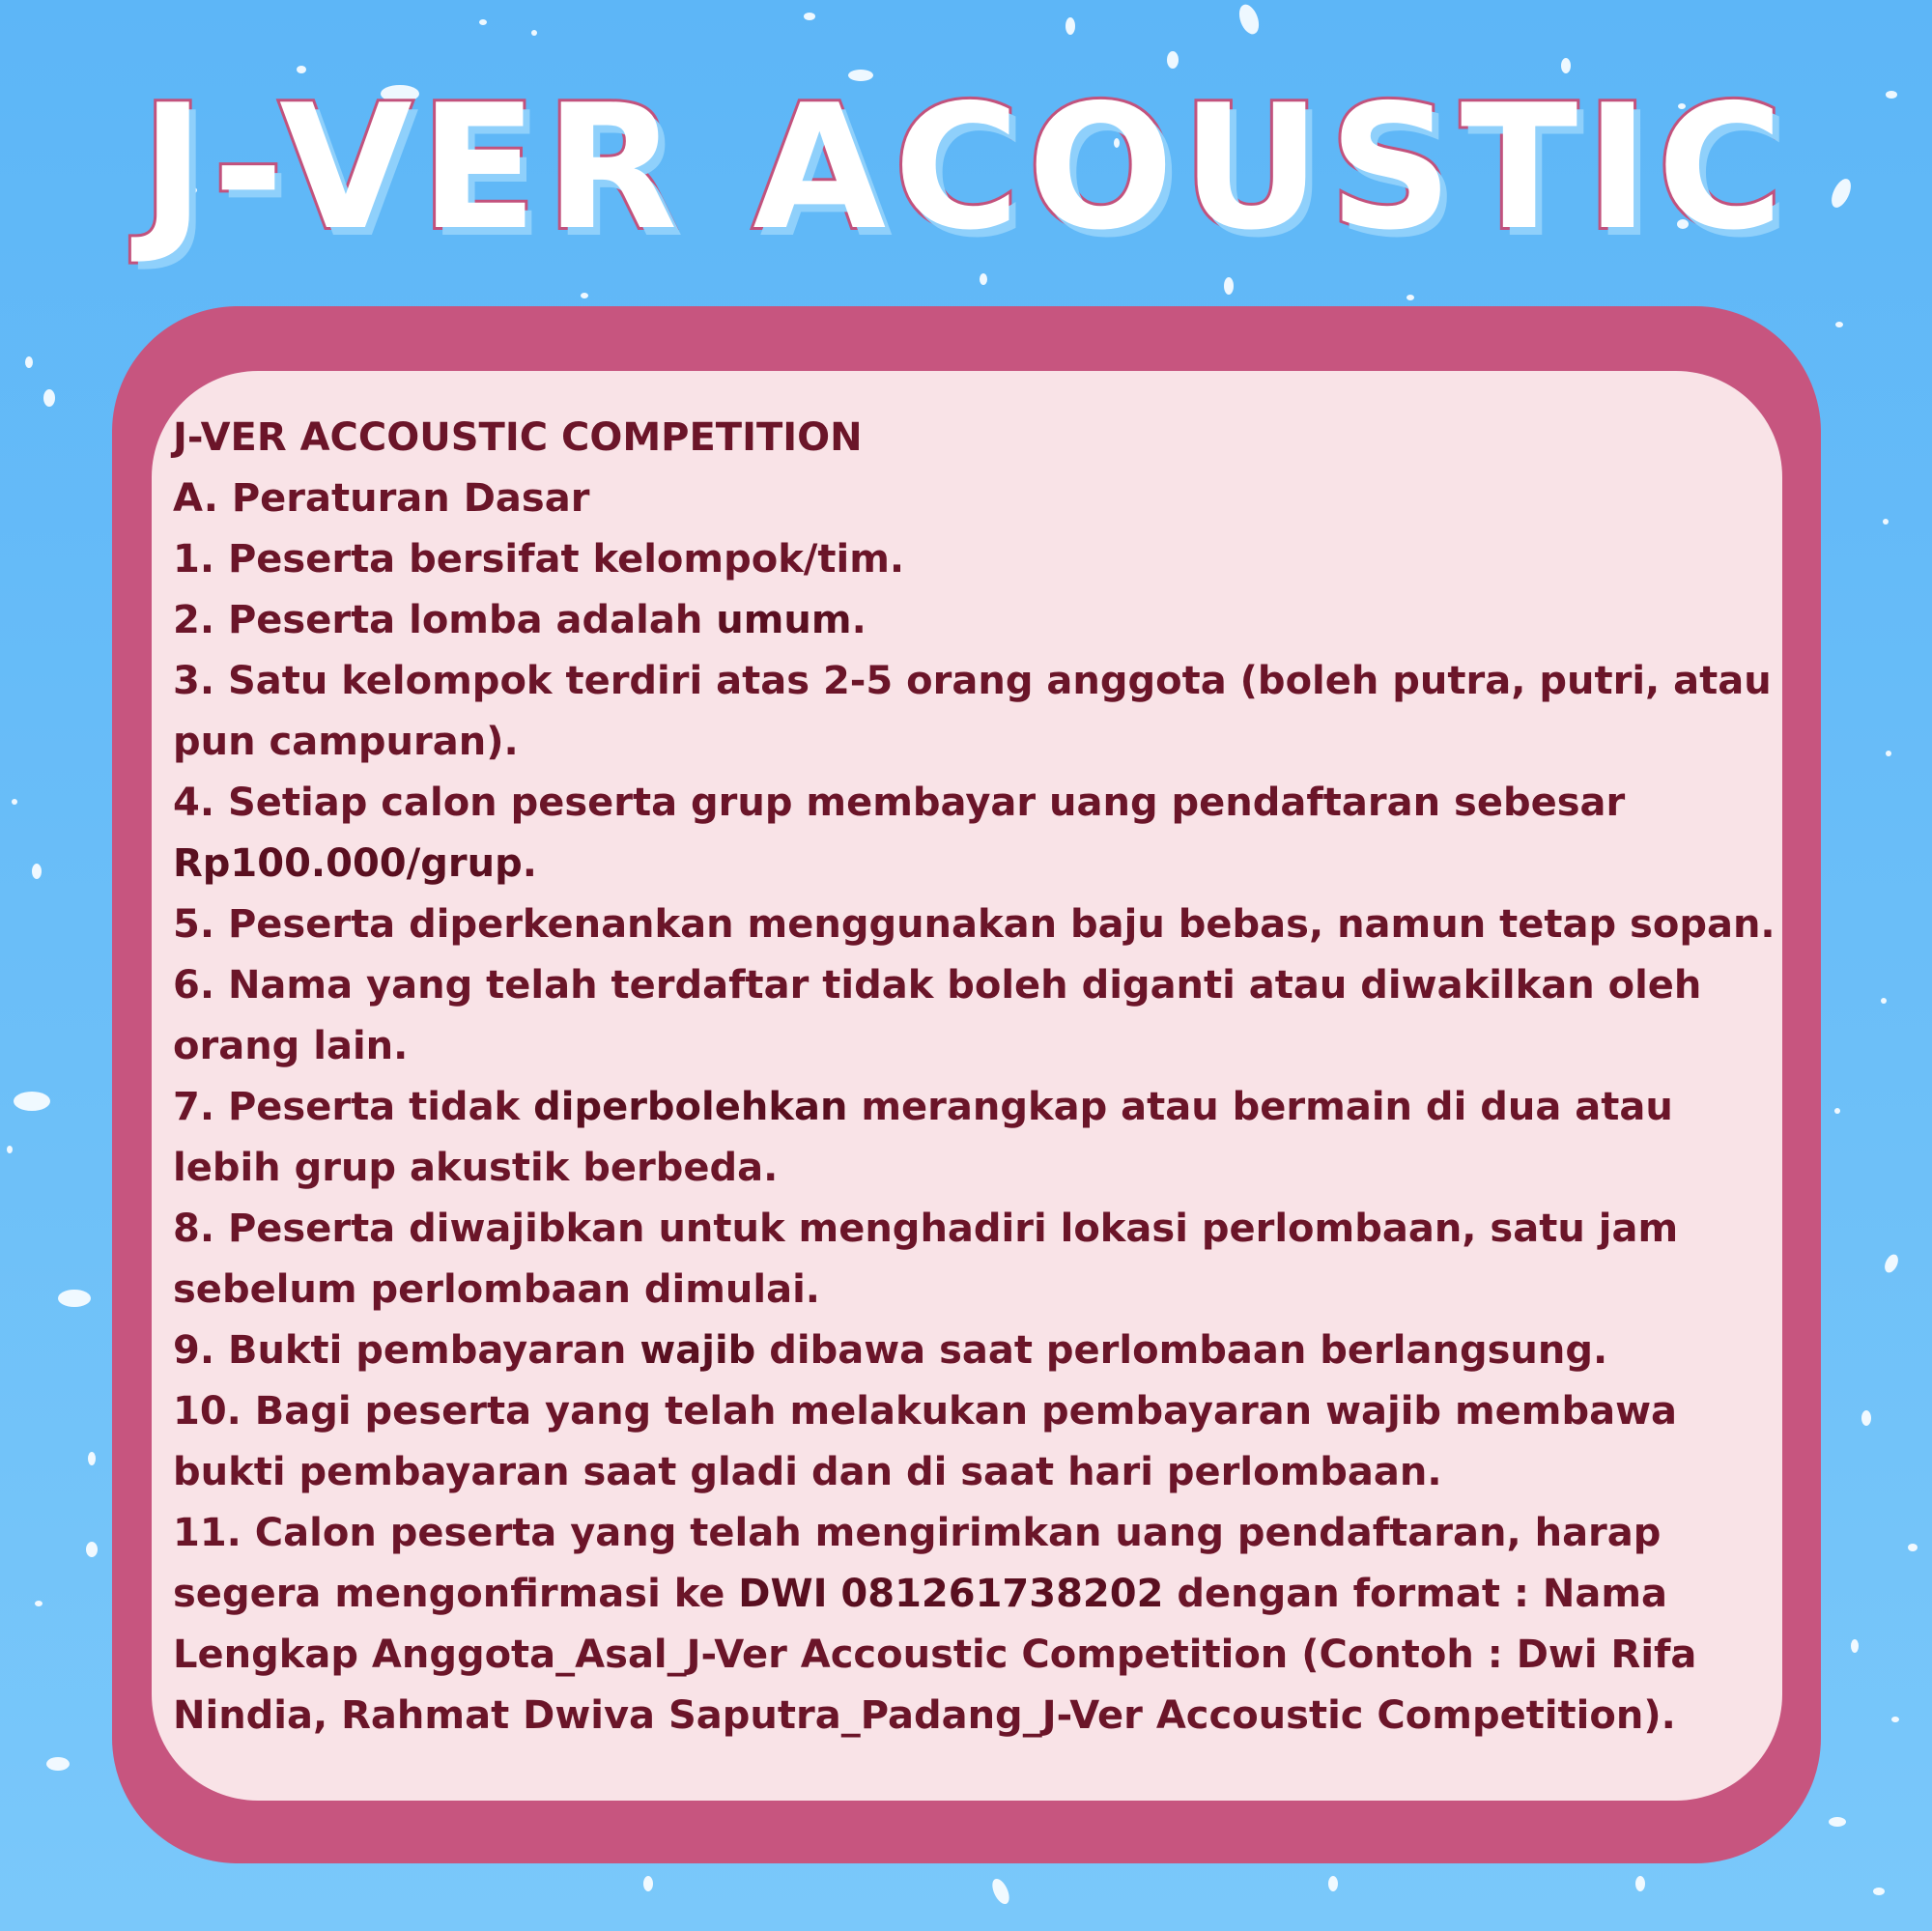 This screenshot has width=1932, height=1931. What do you see at coordinates (353, 1107) in the screenshot?
I see `rule-7-text: 7. Peserta tidak` at bounding box center [353, 1107].